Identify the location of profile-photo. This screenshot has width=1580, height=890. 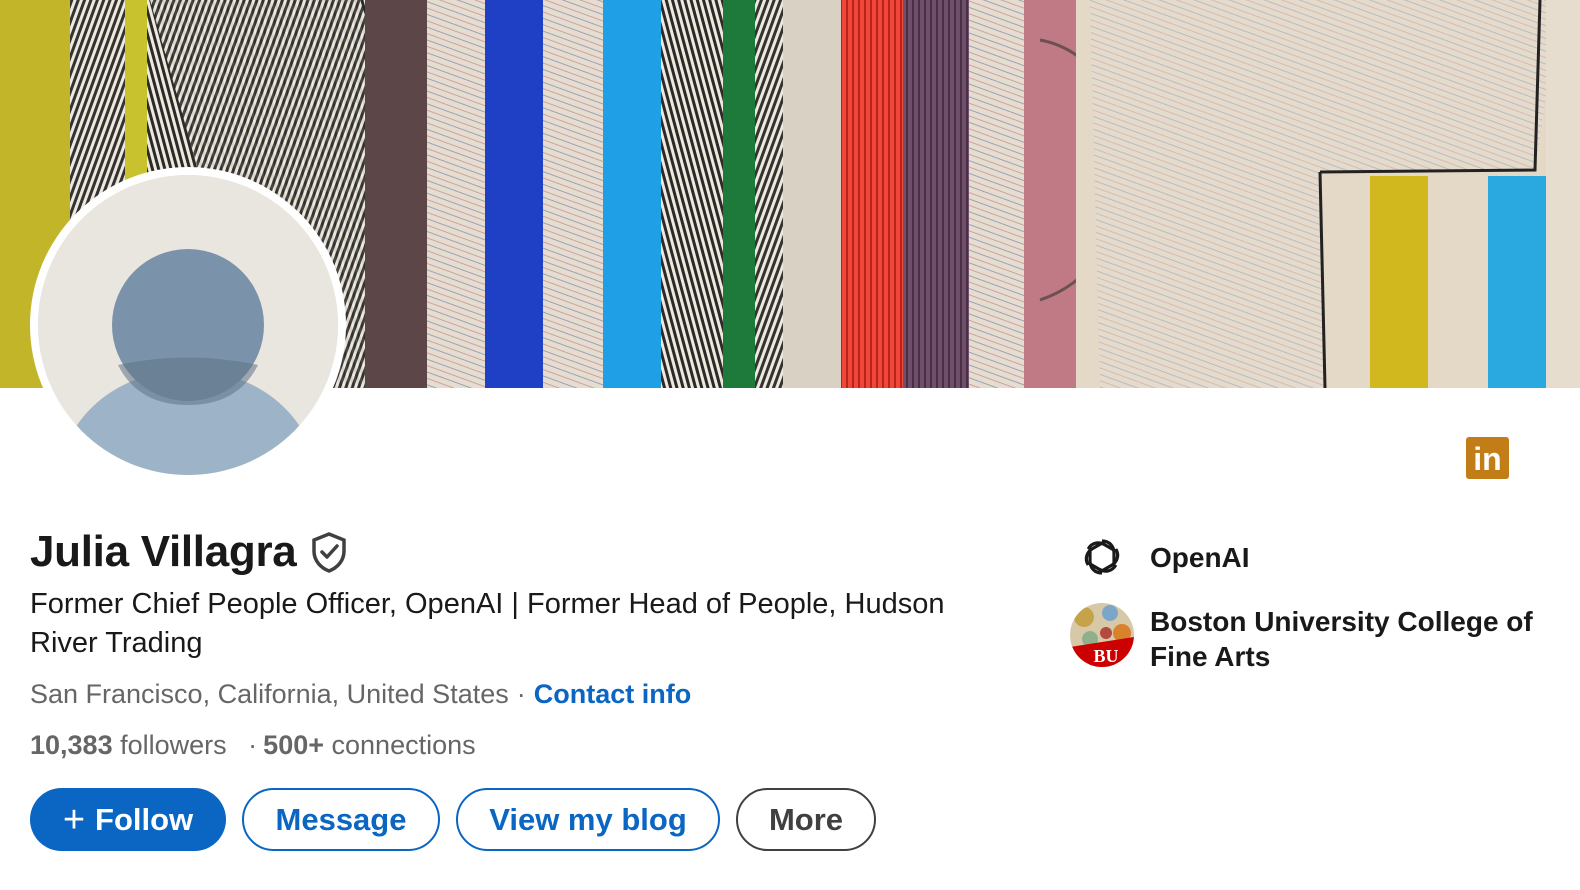
(188, 325).